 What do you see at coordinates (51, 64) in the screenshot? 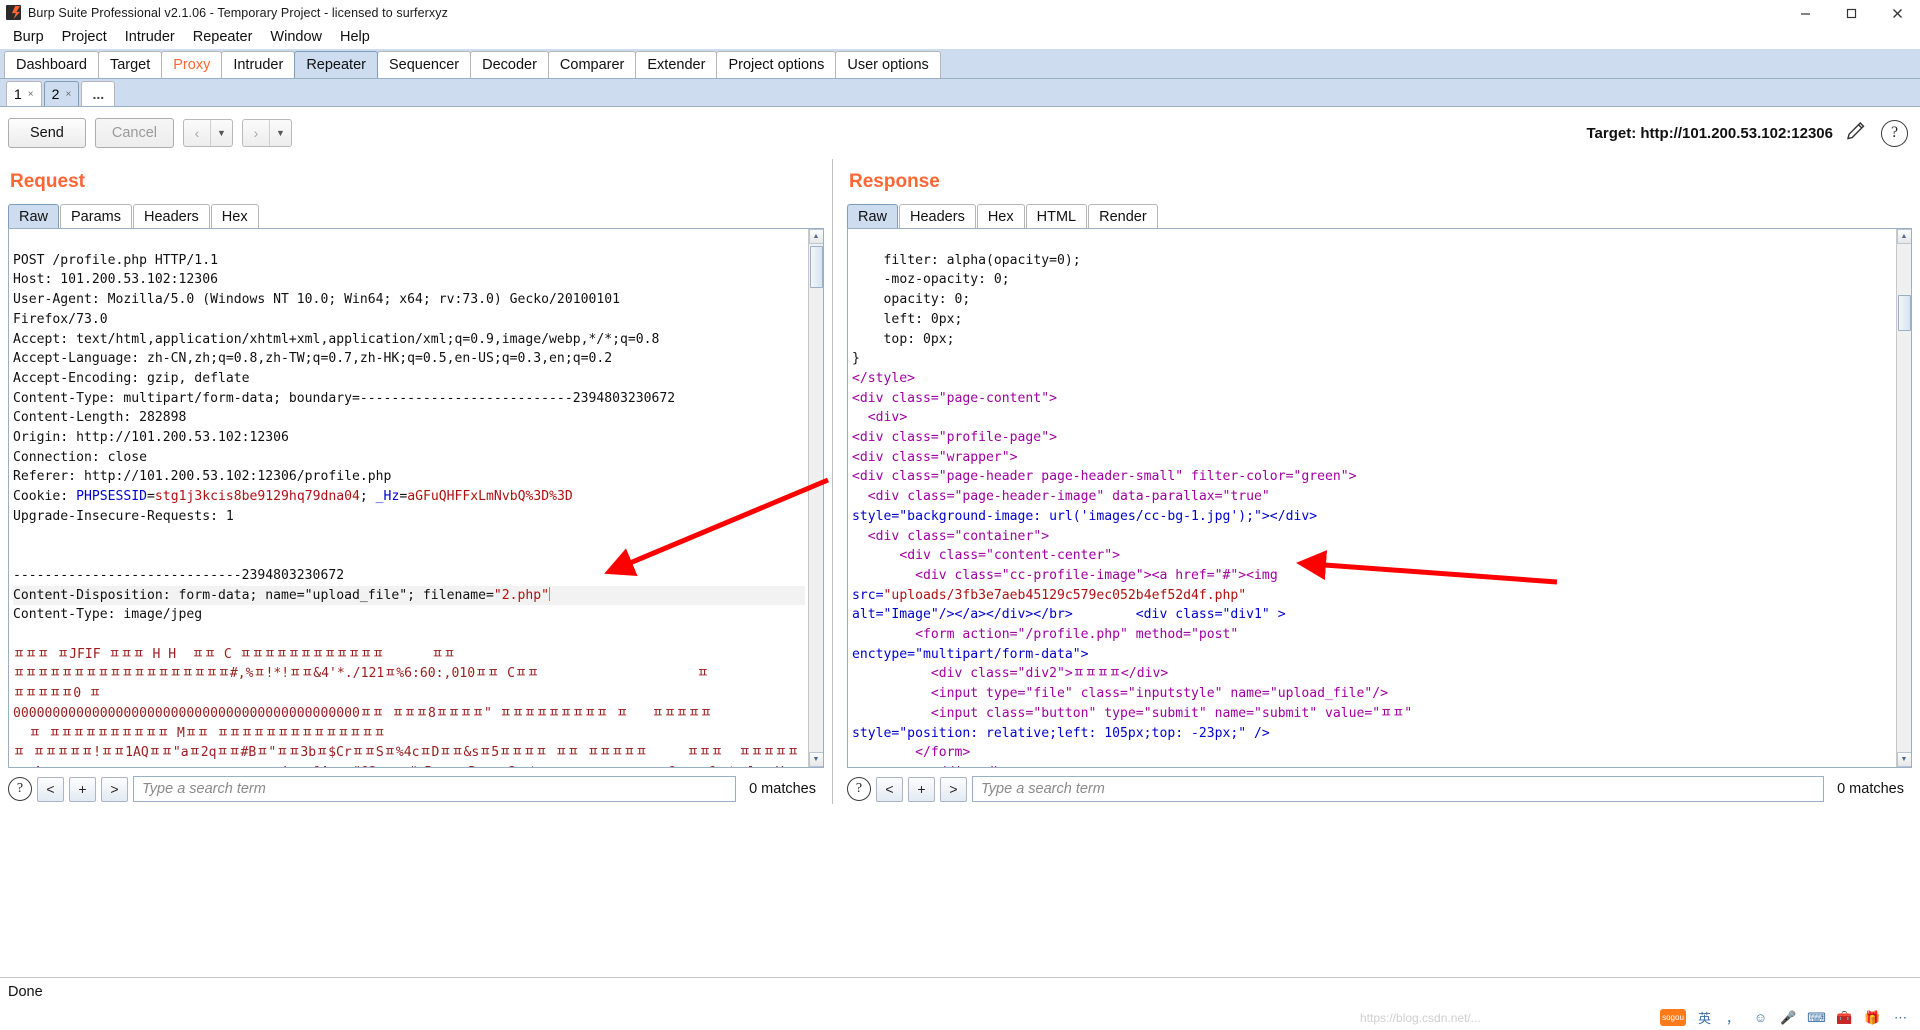
I see `tab-dashboard: Dashboard` at bounding box center [51, 64].